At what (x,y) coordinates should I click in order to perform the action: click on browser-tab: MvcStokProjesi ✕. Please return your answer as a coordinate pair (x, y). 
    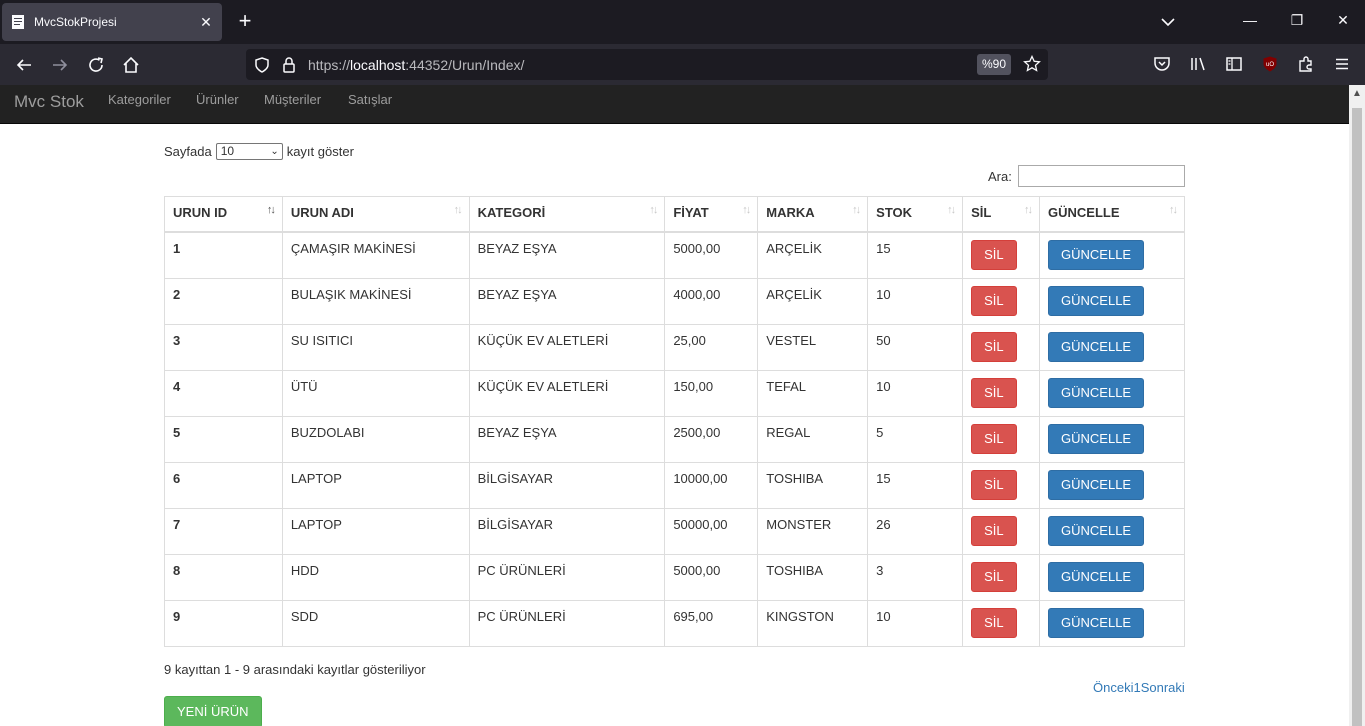
    Looking at the image, I should click on (112, 22).